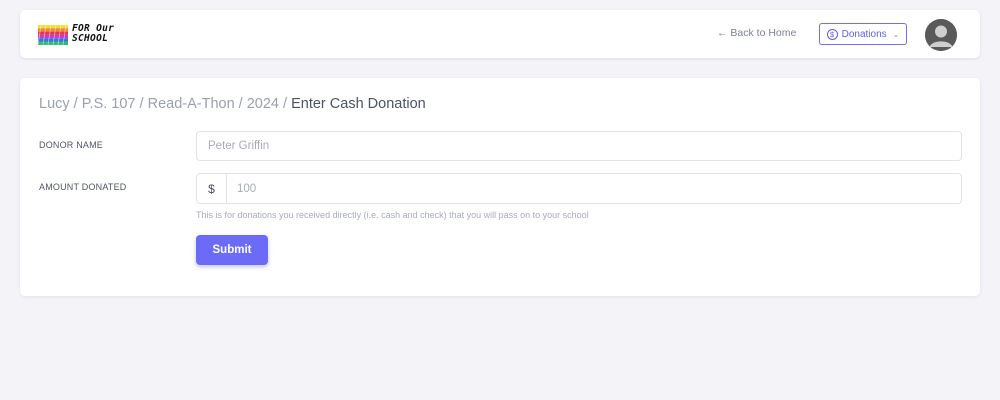 The width and height of the screenshot is (1000, 400). What do you see at coordinates (247, 188) in the screenshot?
I see `amount-placeholder: 100` at bounding box center [247, 188].